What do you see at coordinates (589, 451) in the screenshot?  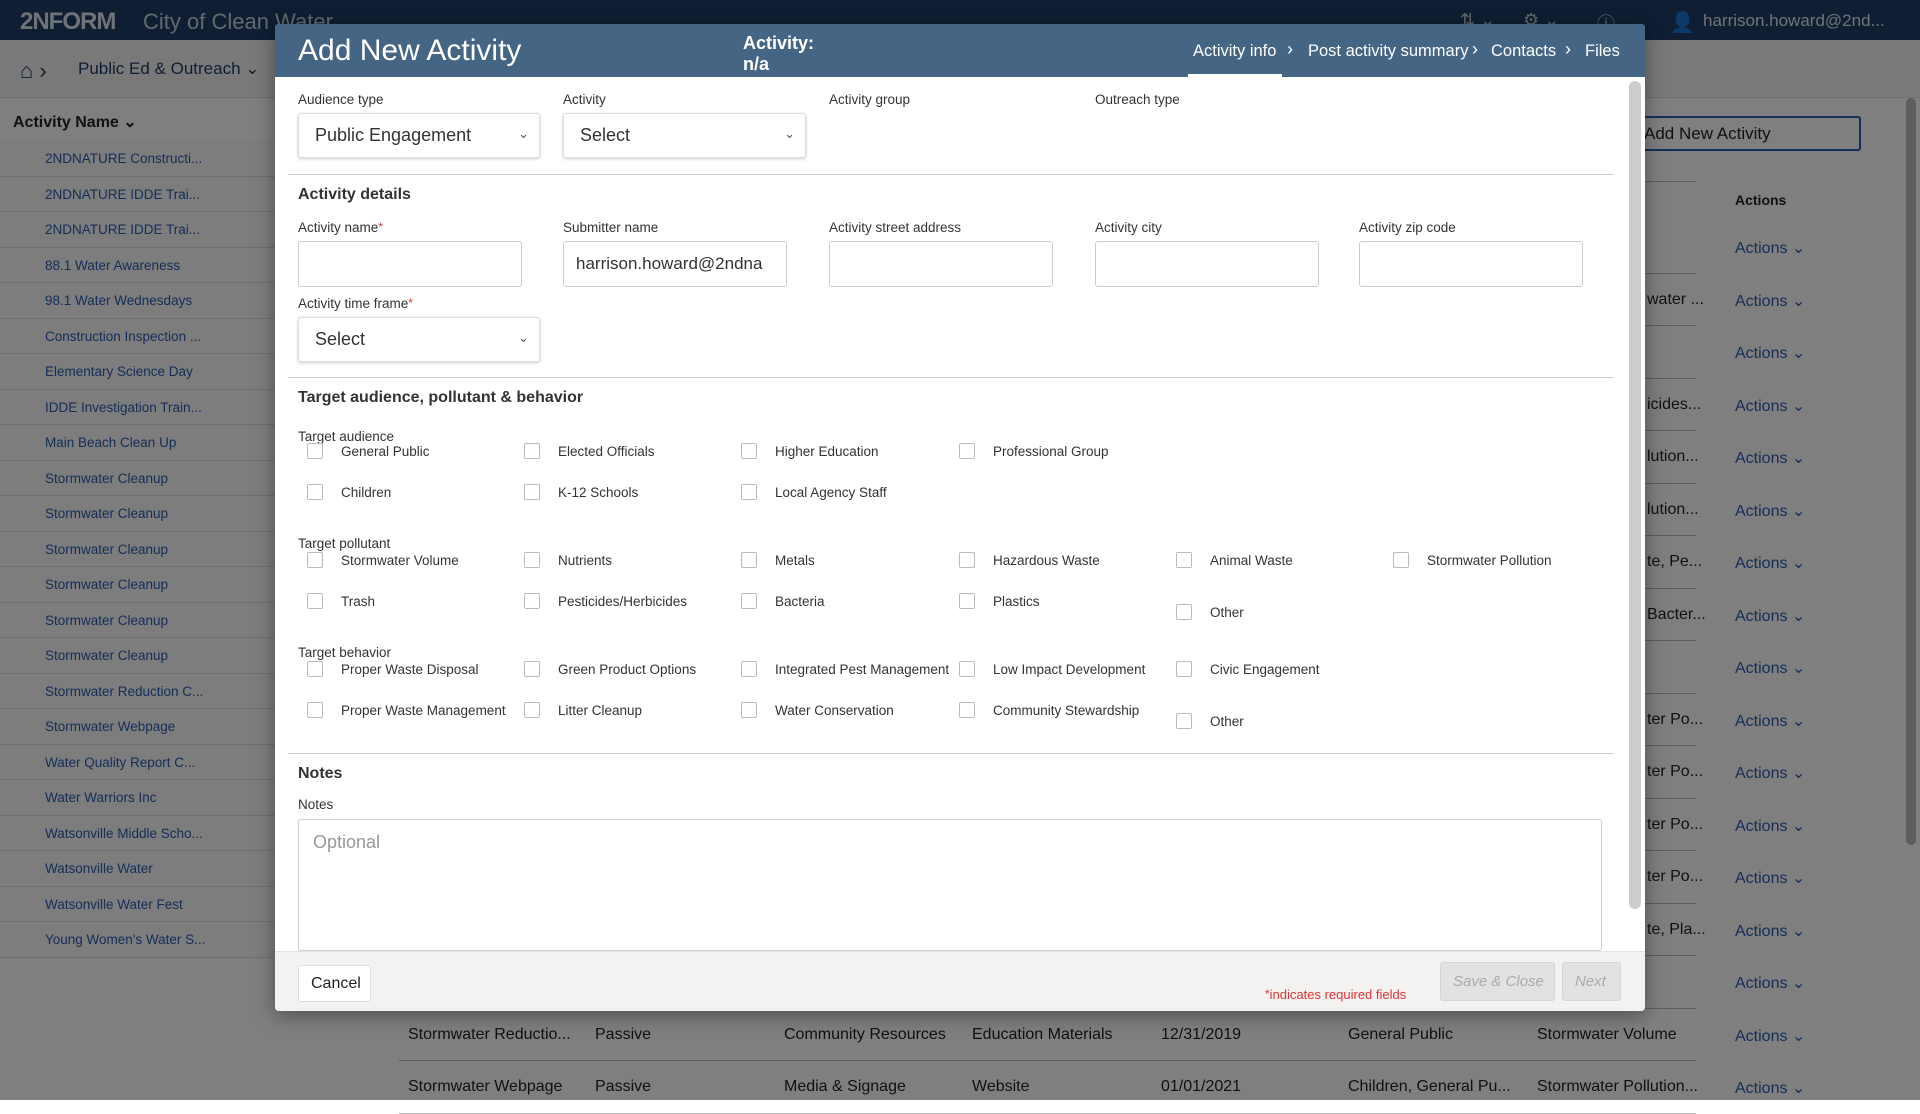 I see `checkbox-elected-officials: Elected Officials` at bounding box center [589, 451].